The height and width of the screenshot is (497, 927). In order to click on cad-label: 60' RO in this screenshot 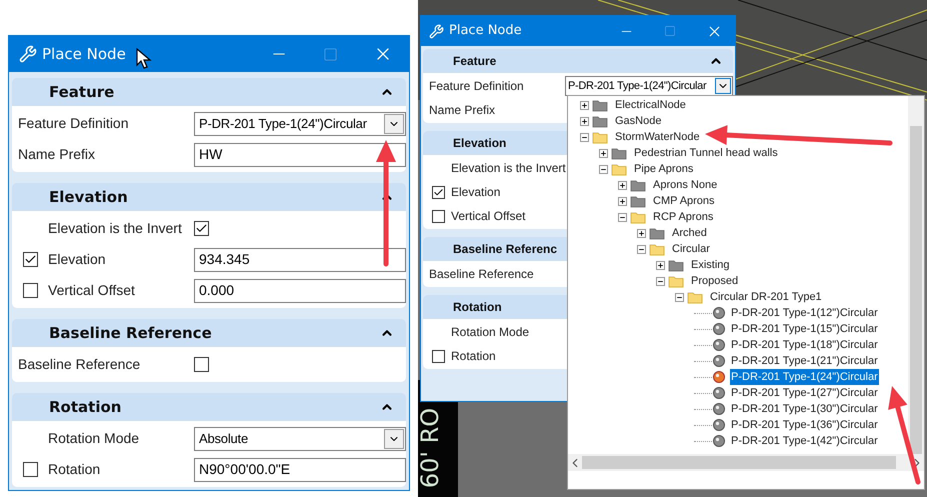, I will do `click(430, 448)`.